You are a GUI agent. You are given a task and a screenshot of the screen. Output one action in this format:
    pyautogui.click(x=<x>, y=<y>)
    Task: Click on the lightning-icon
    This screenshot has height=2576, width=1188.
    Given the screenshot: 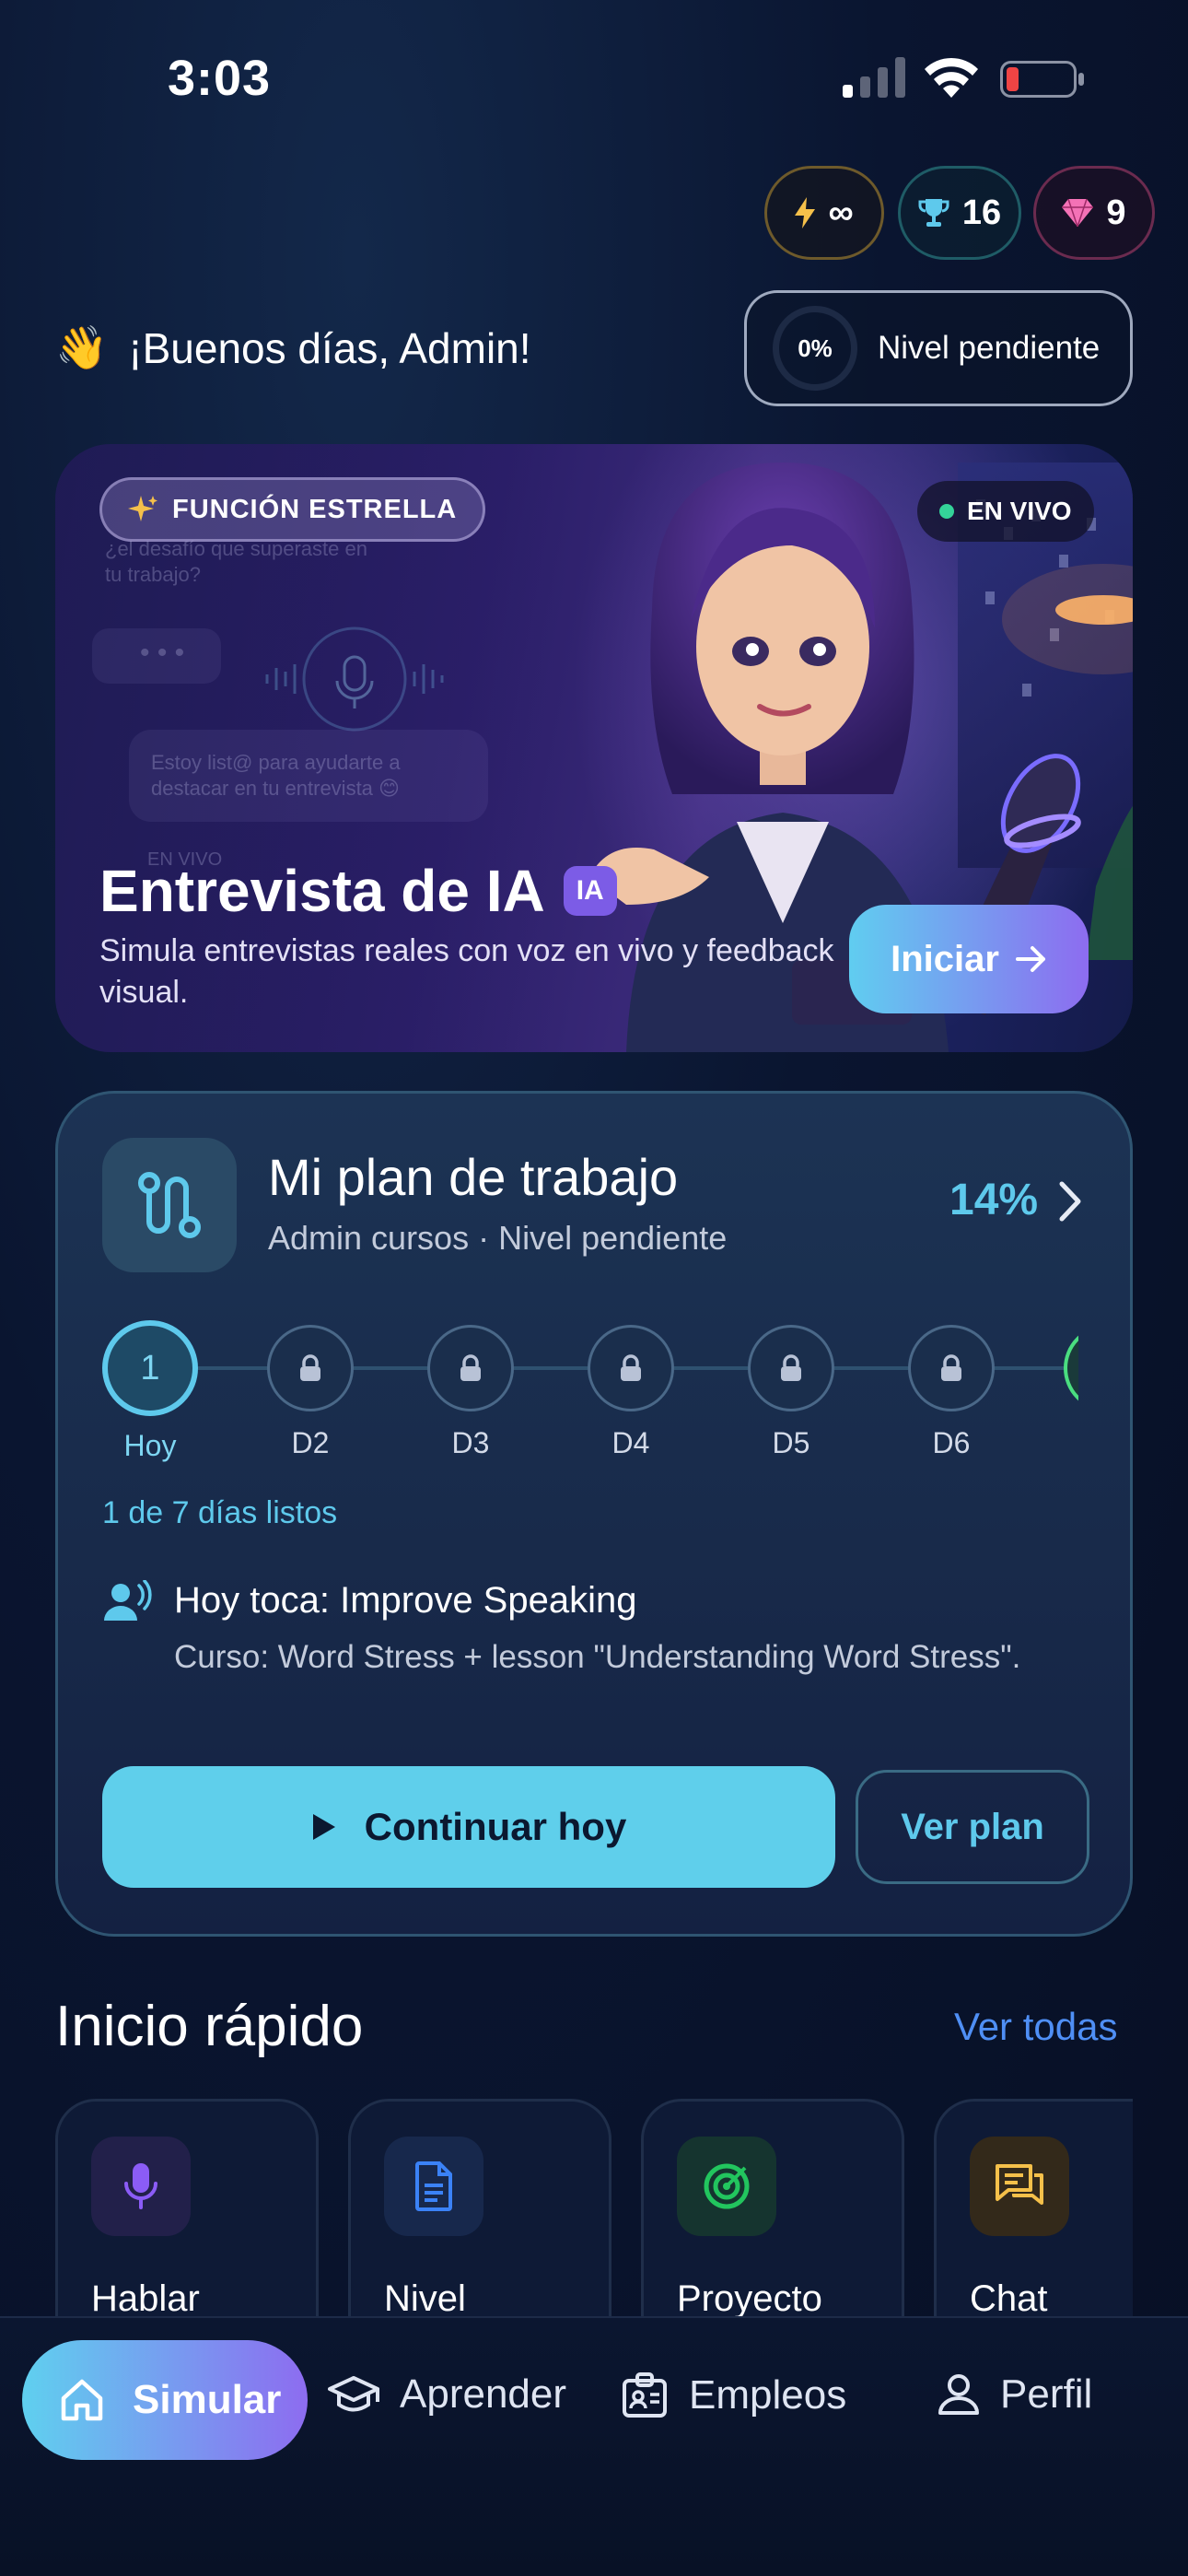 What is the action you would take?
    pyautogui.click(x=805, y=212)
    